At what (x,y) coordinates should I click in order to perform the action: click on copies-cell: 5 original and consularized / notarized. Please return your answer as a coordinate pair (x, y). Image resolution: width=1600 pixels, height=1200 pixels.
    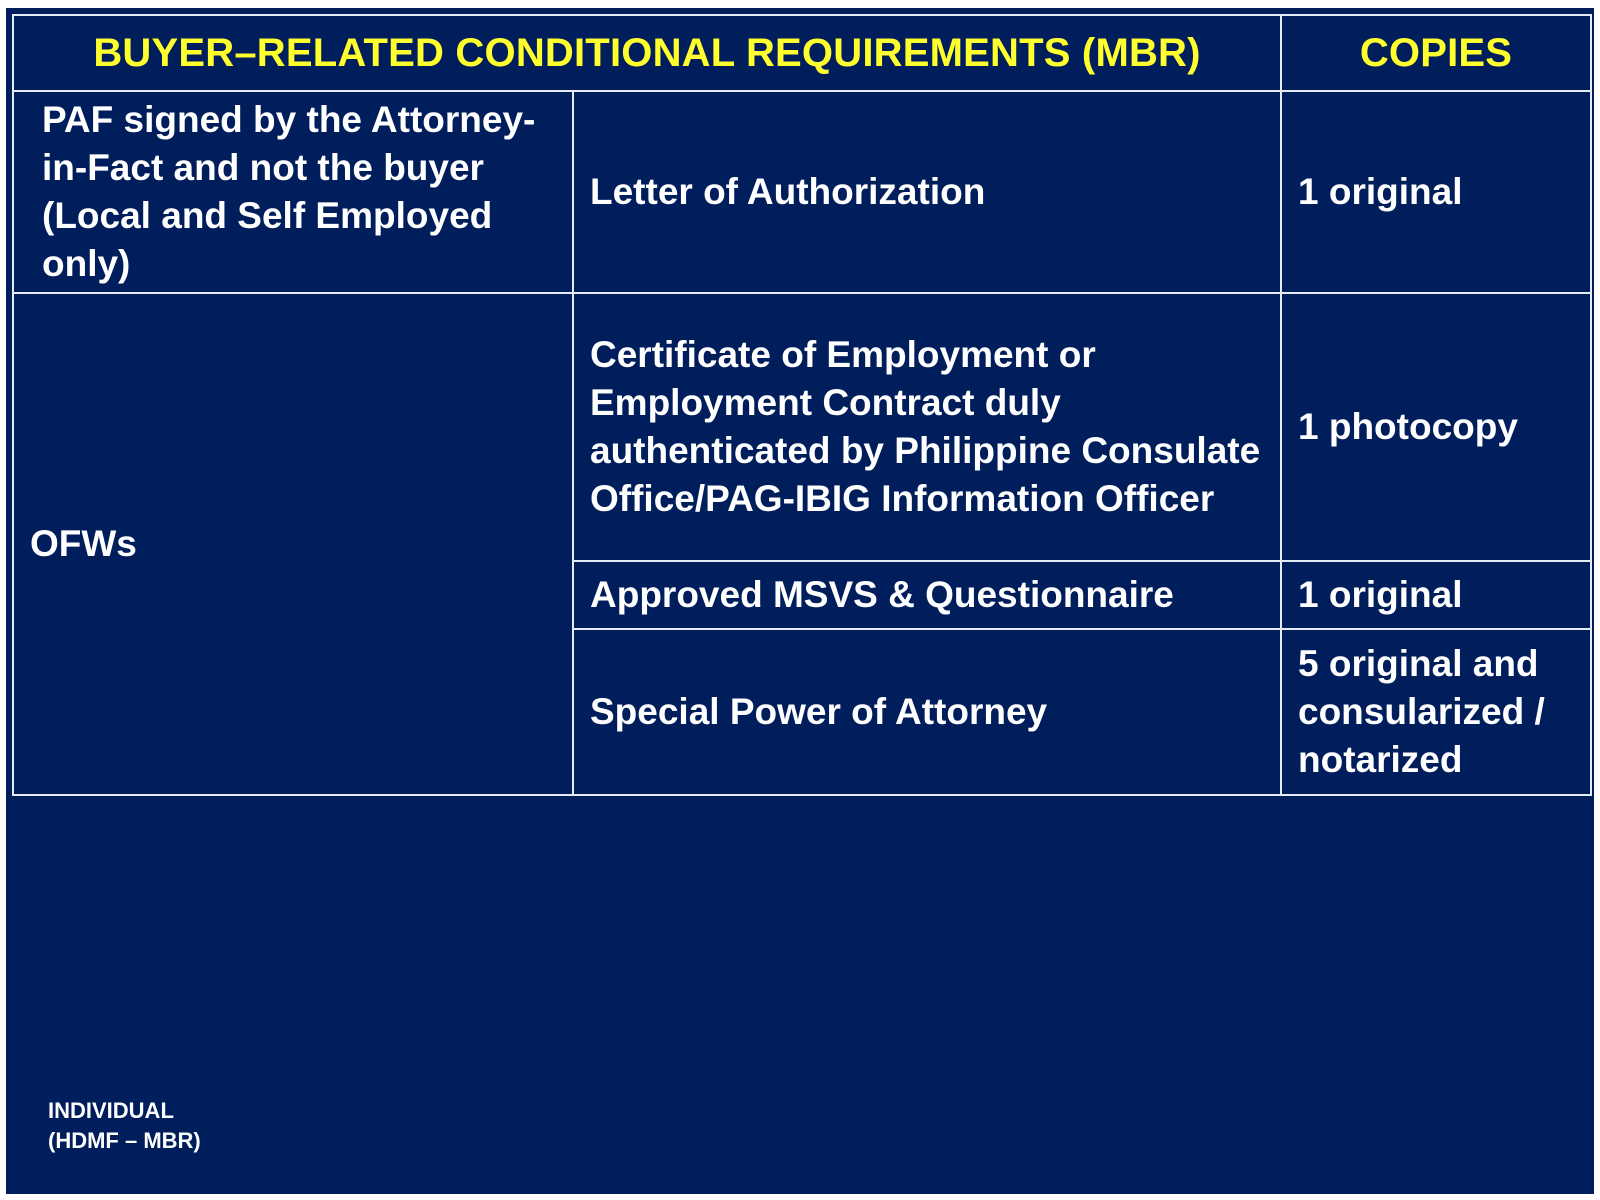
    Looking at the image, I should click on (1436, 712).